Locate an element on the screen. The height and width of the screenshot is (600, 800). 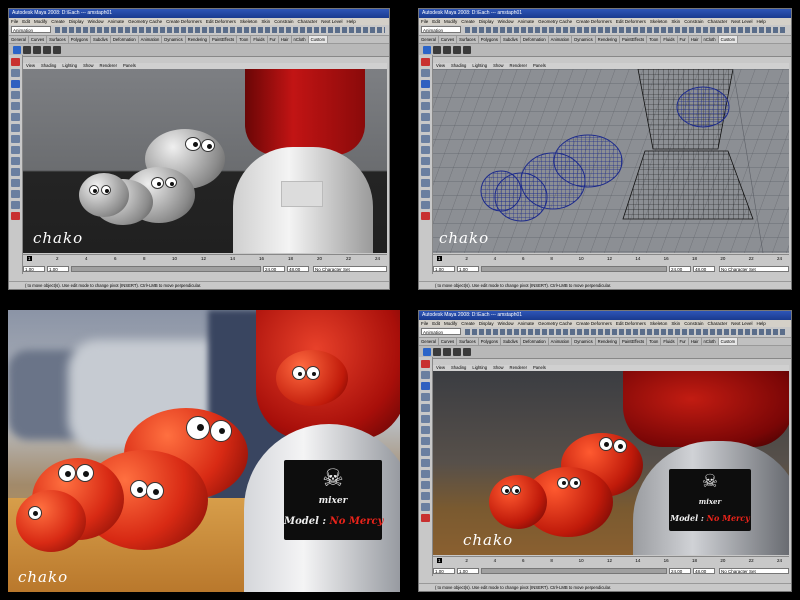
toolbox is located at coordinates (426, 466).